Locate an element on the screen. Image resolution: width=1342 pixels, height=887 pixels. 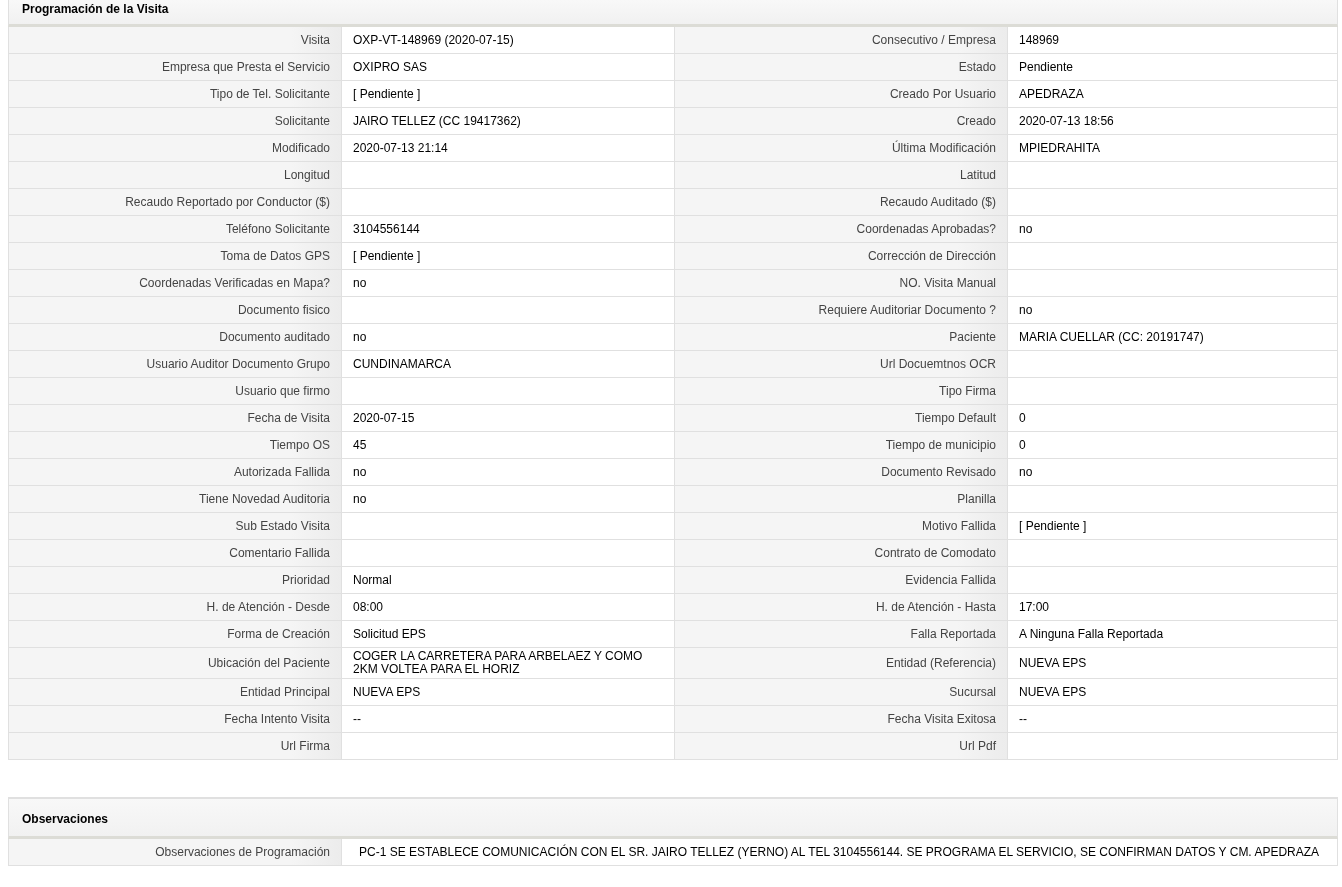
field-value: 45 is located at coordinates (508, 445).